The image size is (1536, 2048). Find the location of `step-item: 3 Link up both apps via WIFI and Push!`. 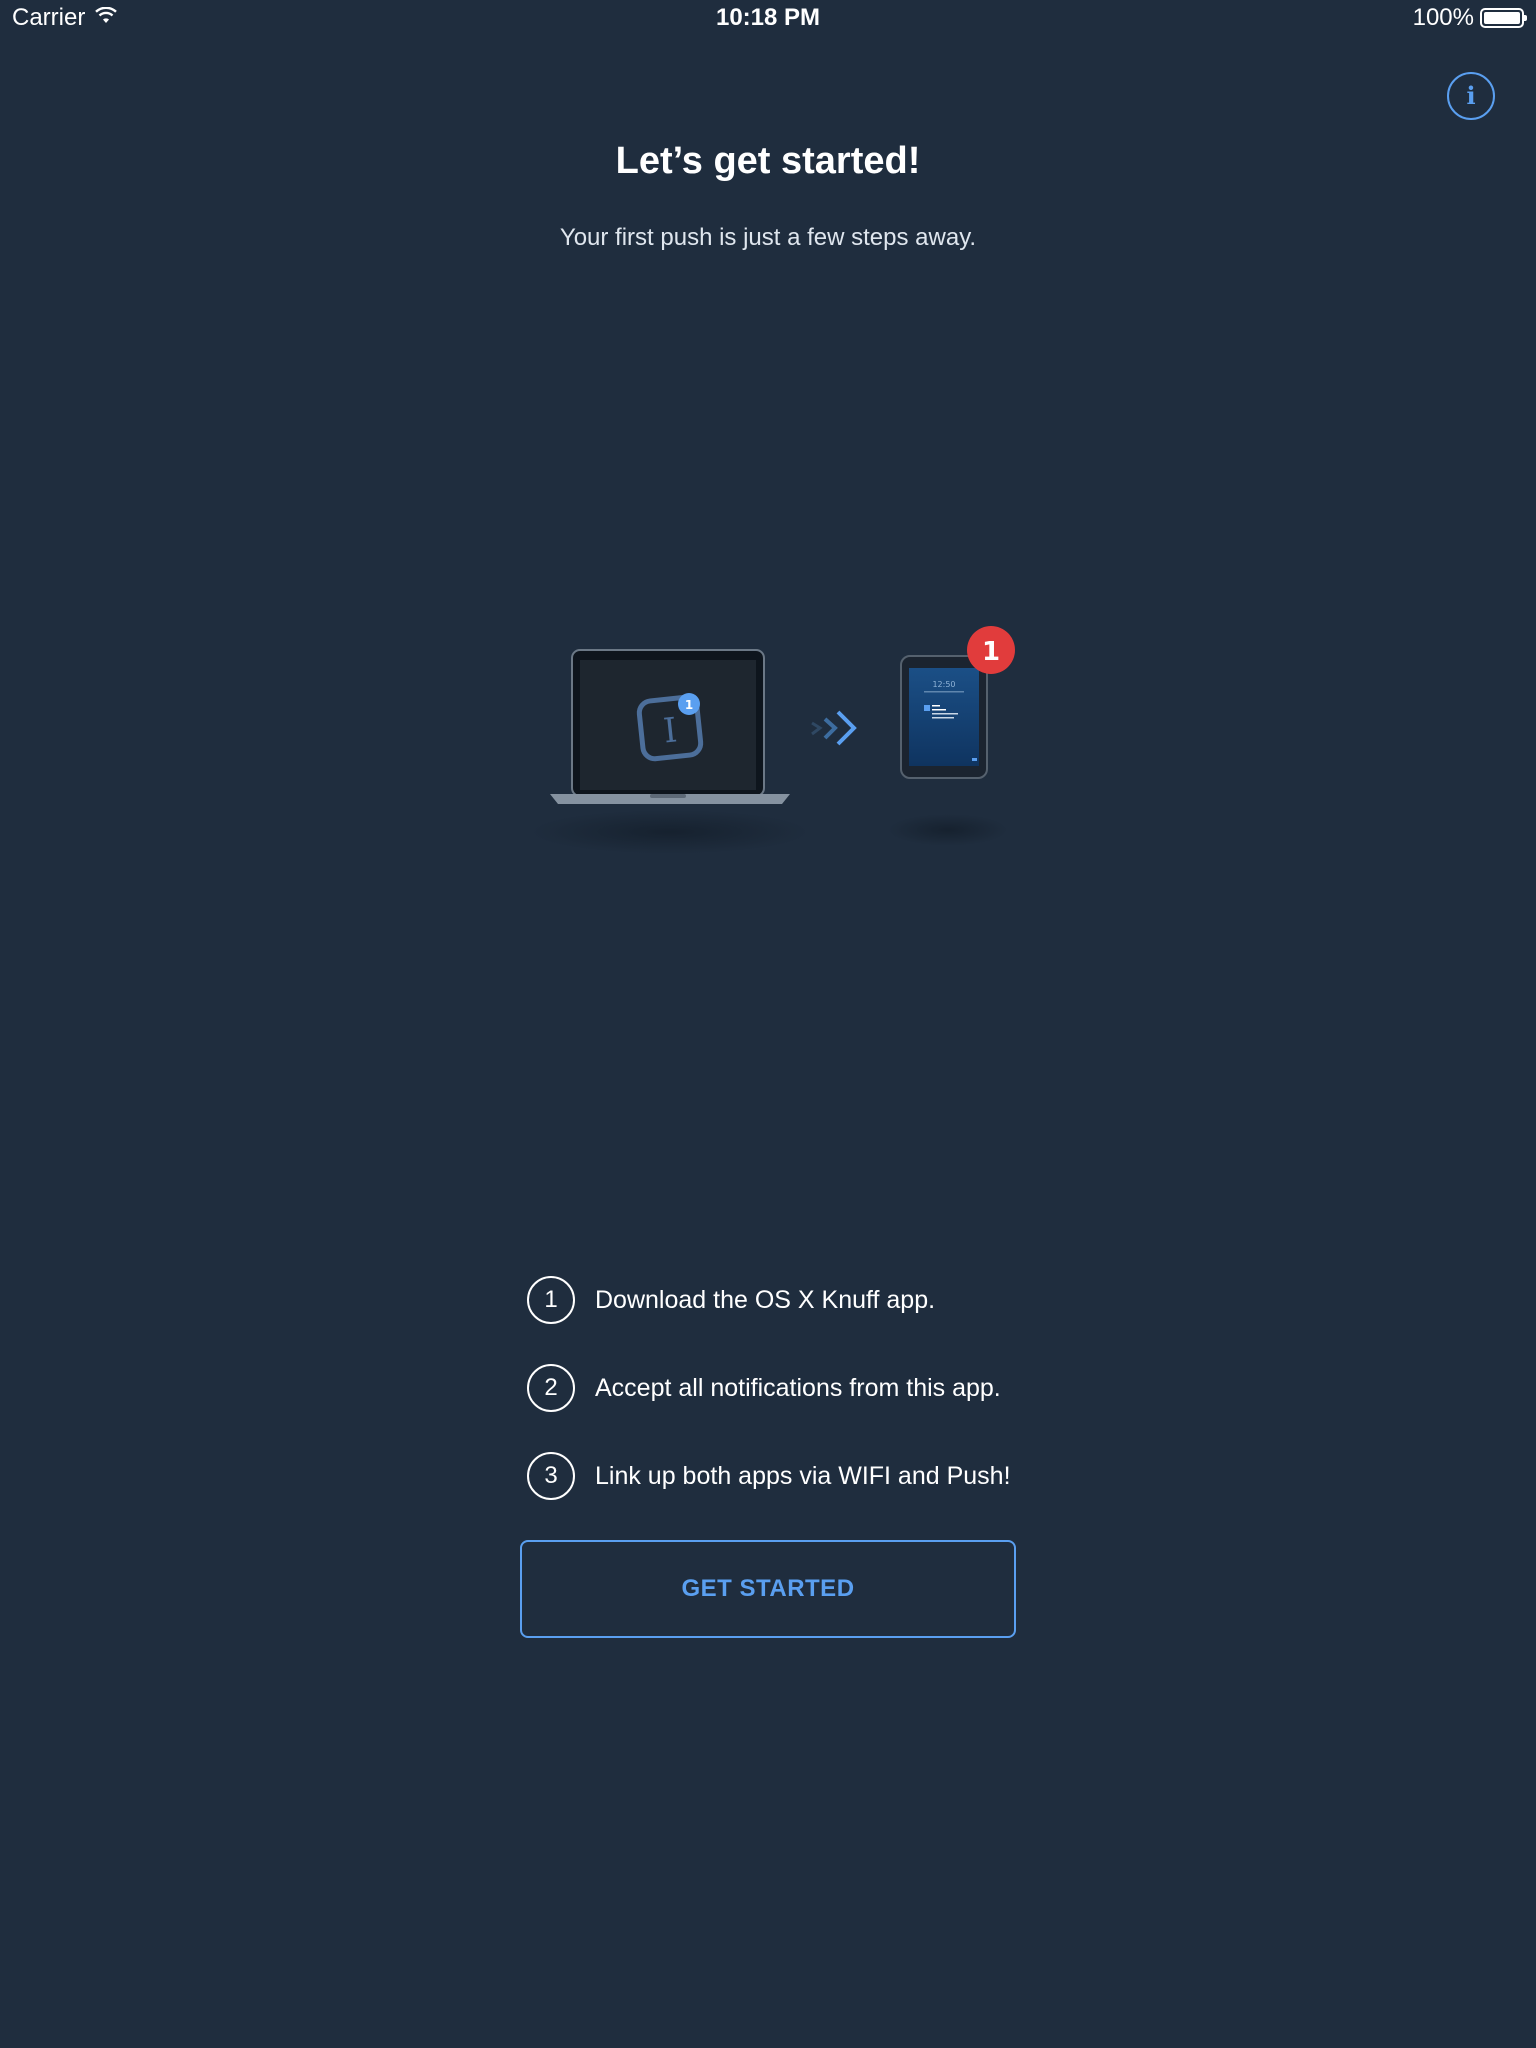

step-item: 3 Link up both apps via WIFI and Push! is located at coordinates (787, 1476).